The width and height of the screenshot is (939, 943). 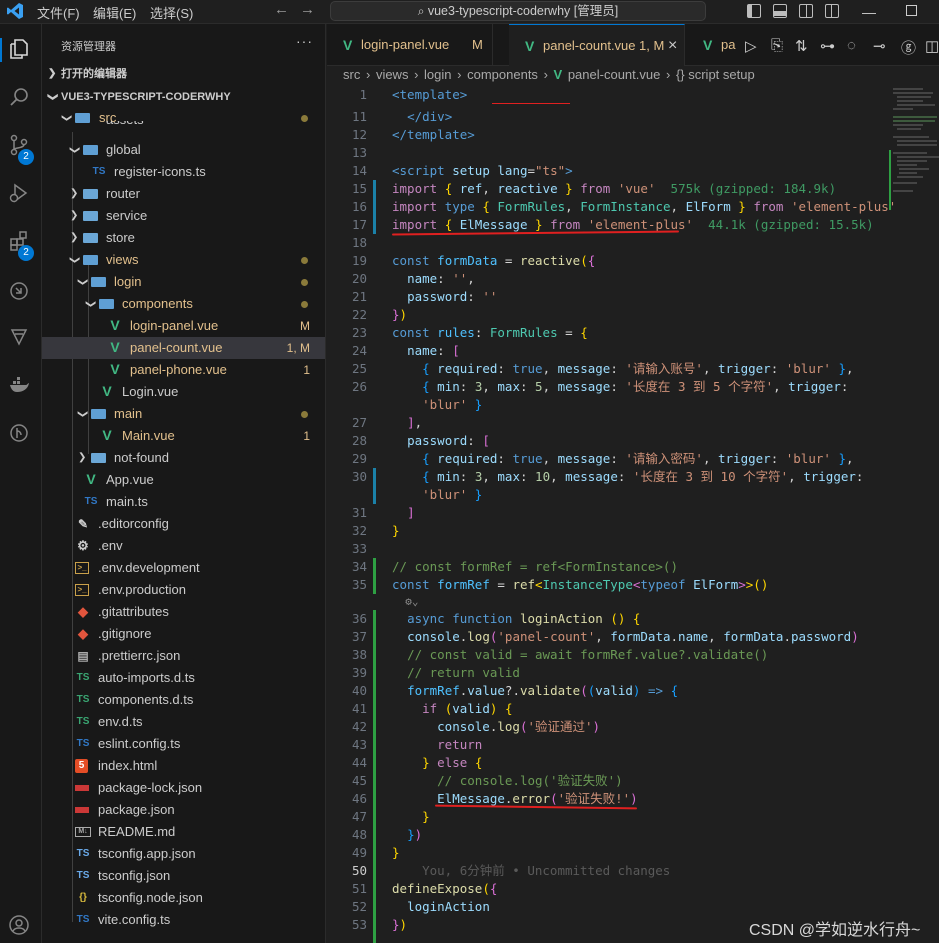 What do you see at coordinates (183, 546) in the screenshot?
I see `tree-file-env: ⚙ .env` at bounding box center [183, 546].